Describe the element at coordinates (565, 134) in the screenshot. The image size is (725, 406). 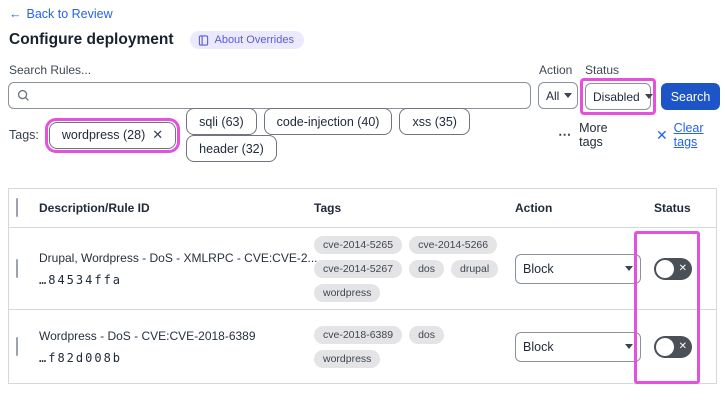
I see `ellipsis-icon: ⋯` at that location.